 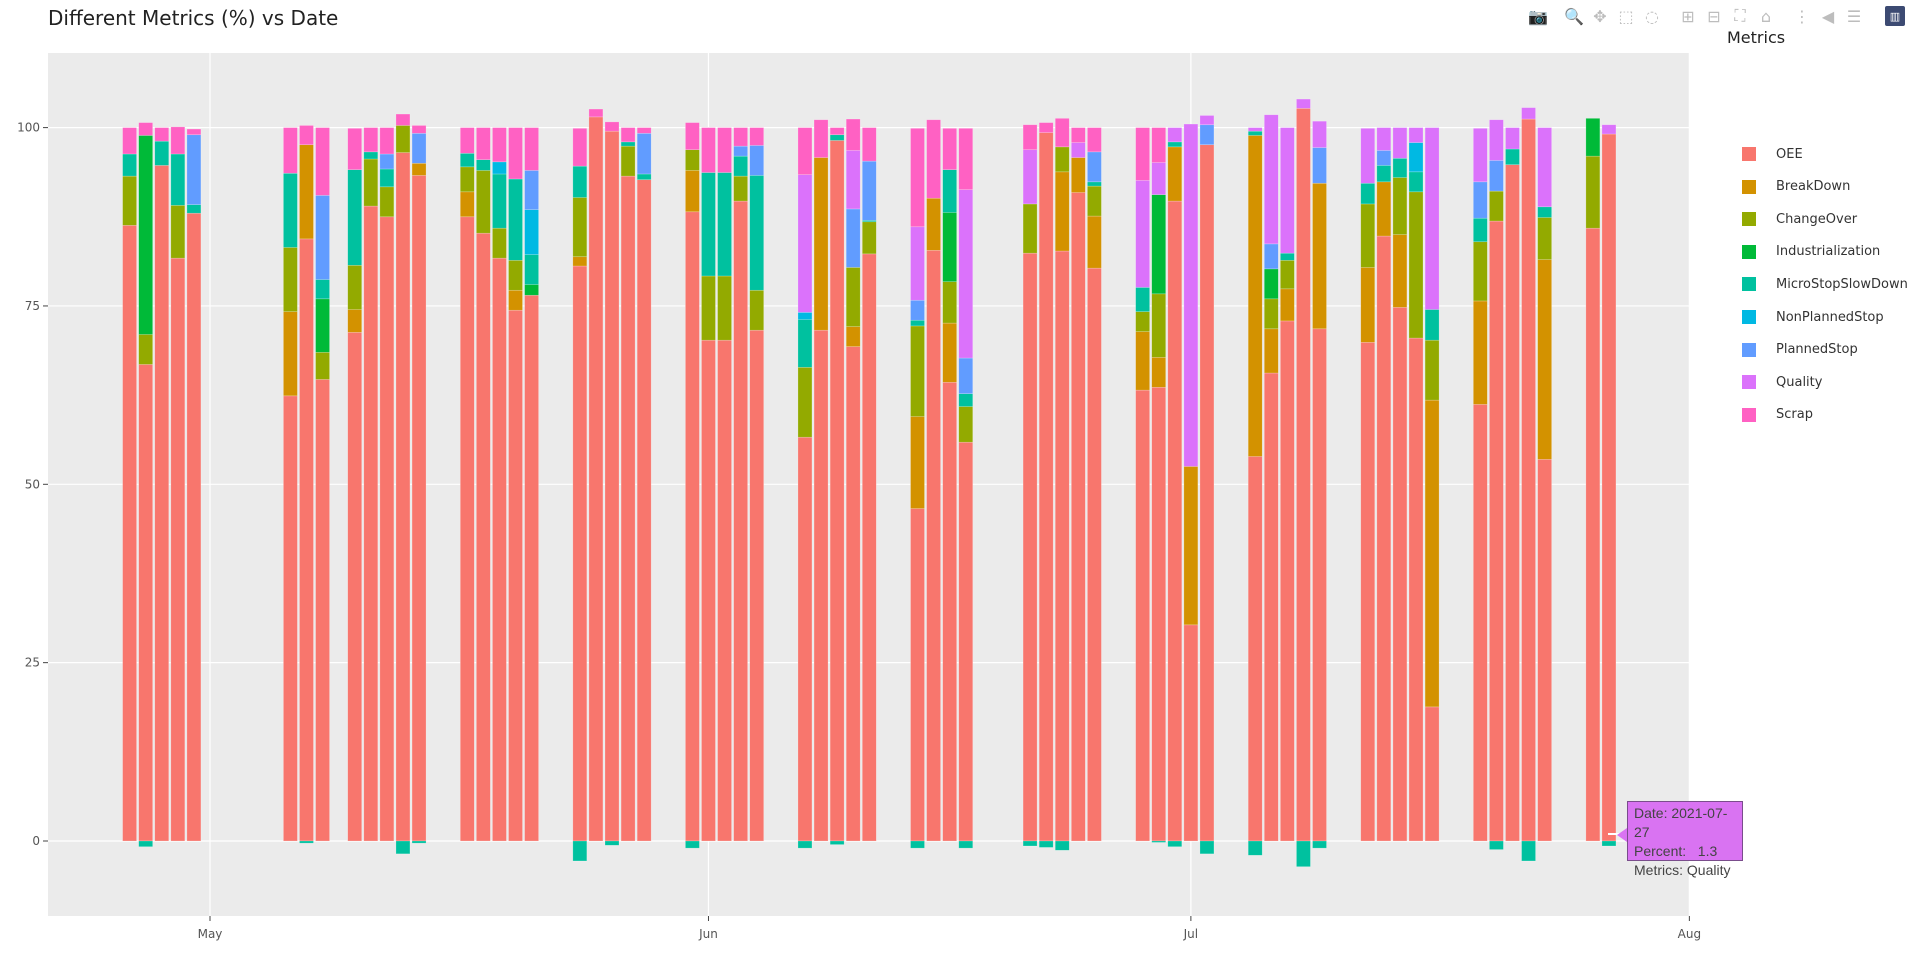 What do you see at coordinates (1796, 187) in the screenshot?
I see `legend-item-breakdown: BreakDown` at bounding box center [1796, 187].